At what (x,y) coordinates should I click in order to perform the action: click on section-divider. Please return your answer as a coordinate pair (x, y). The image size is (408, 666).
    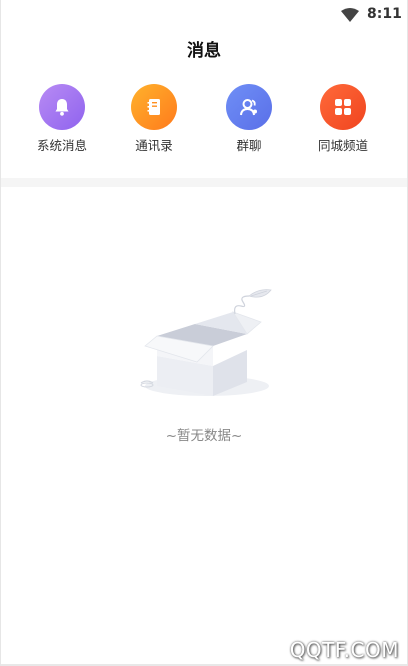
    Looking at the image, I should click on (204, 182).